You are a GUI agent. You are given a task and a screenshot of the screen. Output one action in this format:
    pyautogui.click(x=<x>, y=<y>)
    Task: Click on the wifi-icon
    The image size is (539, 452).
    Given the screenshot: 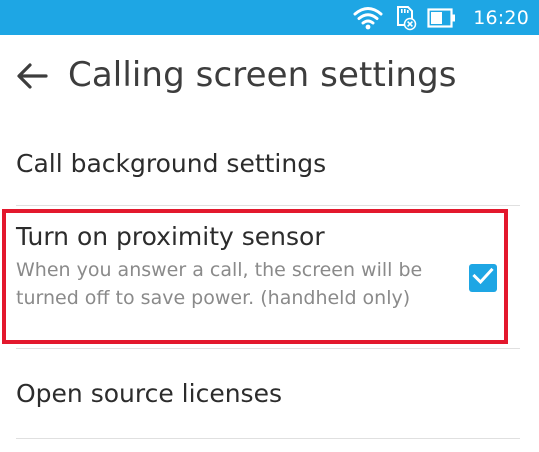 What is the action you would take?
    pyautogui.click(x=368, y=18)
    